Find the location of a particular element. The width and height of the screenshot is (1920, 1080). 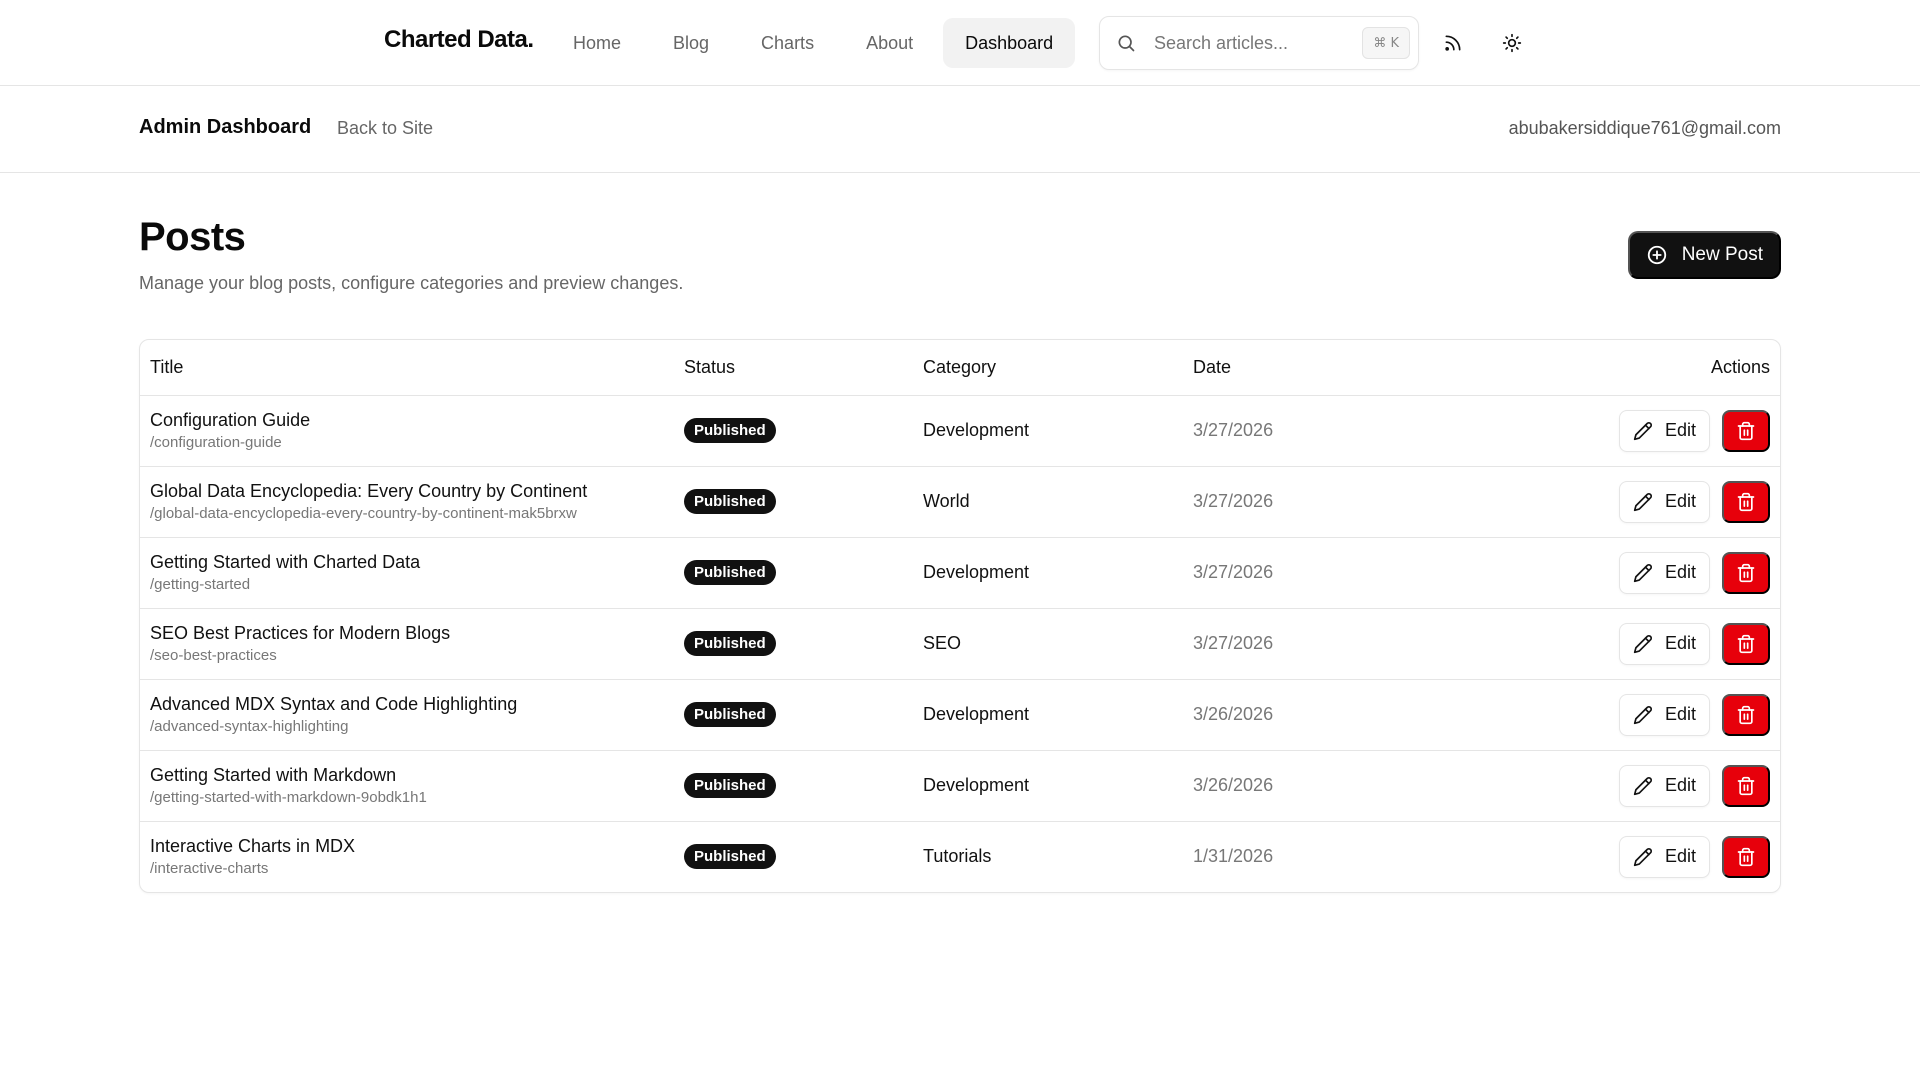

column-header-title: Title is located at coordinates (407, 368).